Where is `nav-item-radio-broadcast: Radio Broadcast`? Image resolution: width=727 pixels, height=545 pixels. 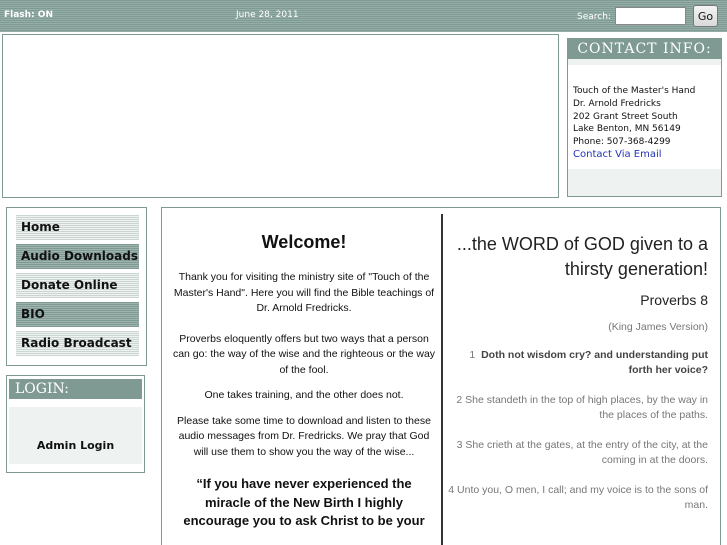 nav-item-radio-broadcast: Radio Broadcast is located at coordinates (77, 343).